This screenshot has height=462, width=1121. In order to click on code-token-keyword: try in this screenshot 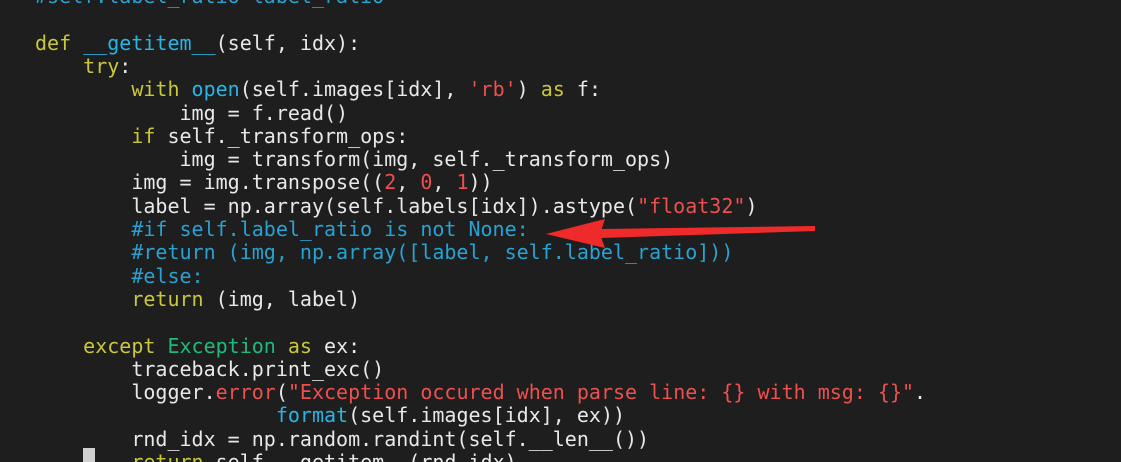, I will do `click(101, 65)`.